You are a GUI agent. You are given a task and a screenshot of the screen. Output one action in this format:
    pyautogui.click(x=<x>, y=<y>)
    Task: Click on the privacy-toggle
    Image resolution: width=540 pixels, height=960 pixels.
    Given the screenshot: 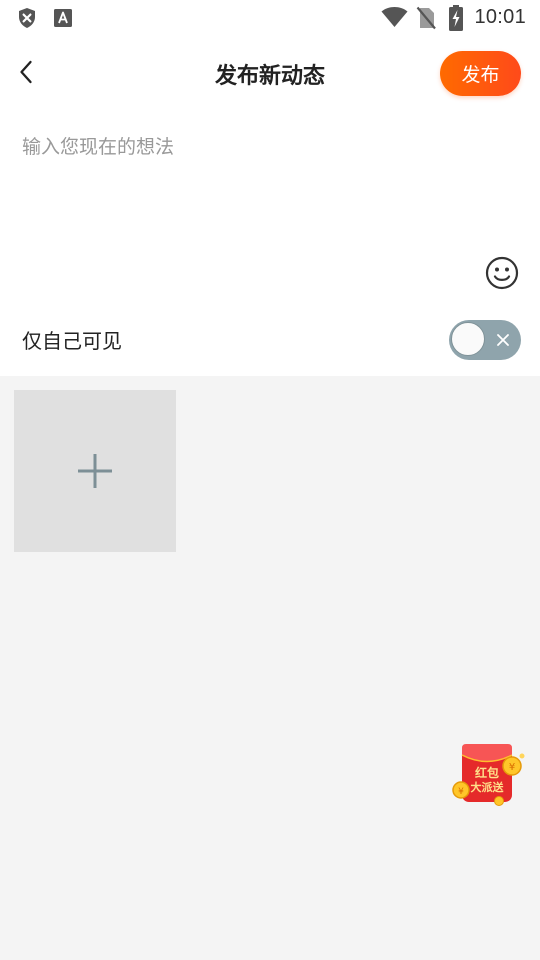 What is the action you would take?
    pyautogui.click(x=485, y=340)
    